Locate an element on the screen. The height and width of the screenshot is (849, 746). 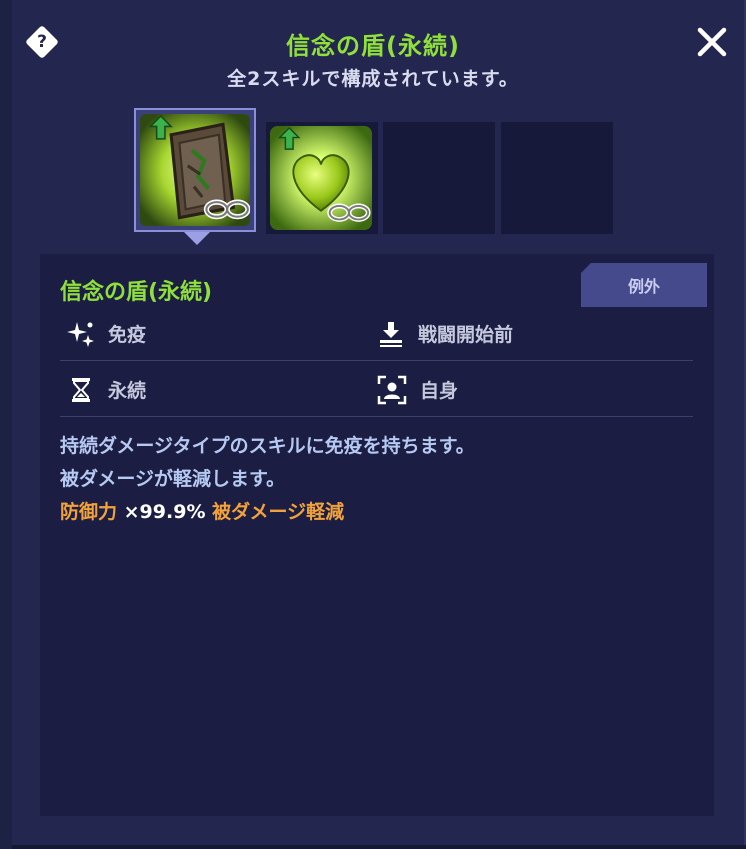
skill-name: 信念の盾(永続) is located at coordinates (136, 292).